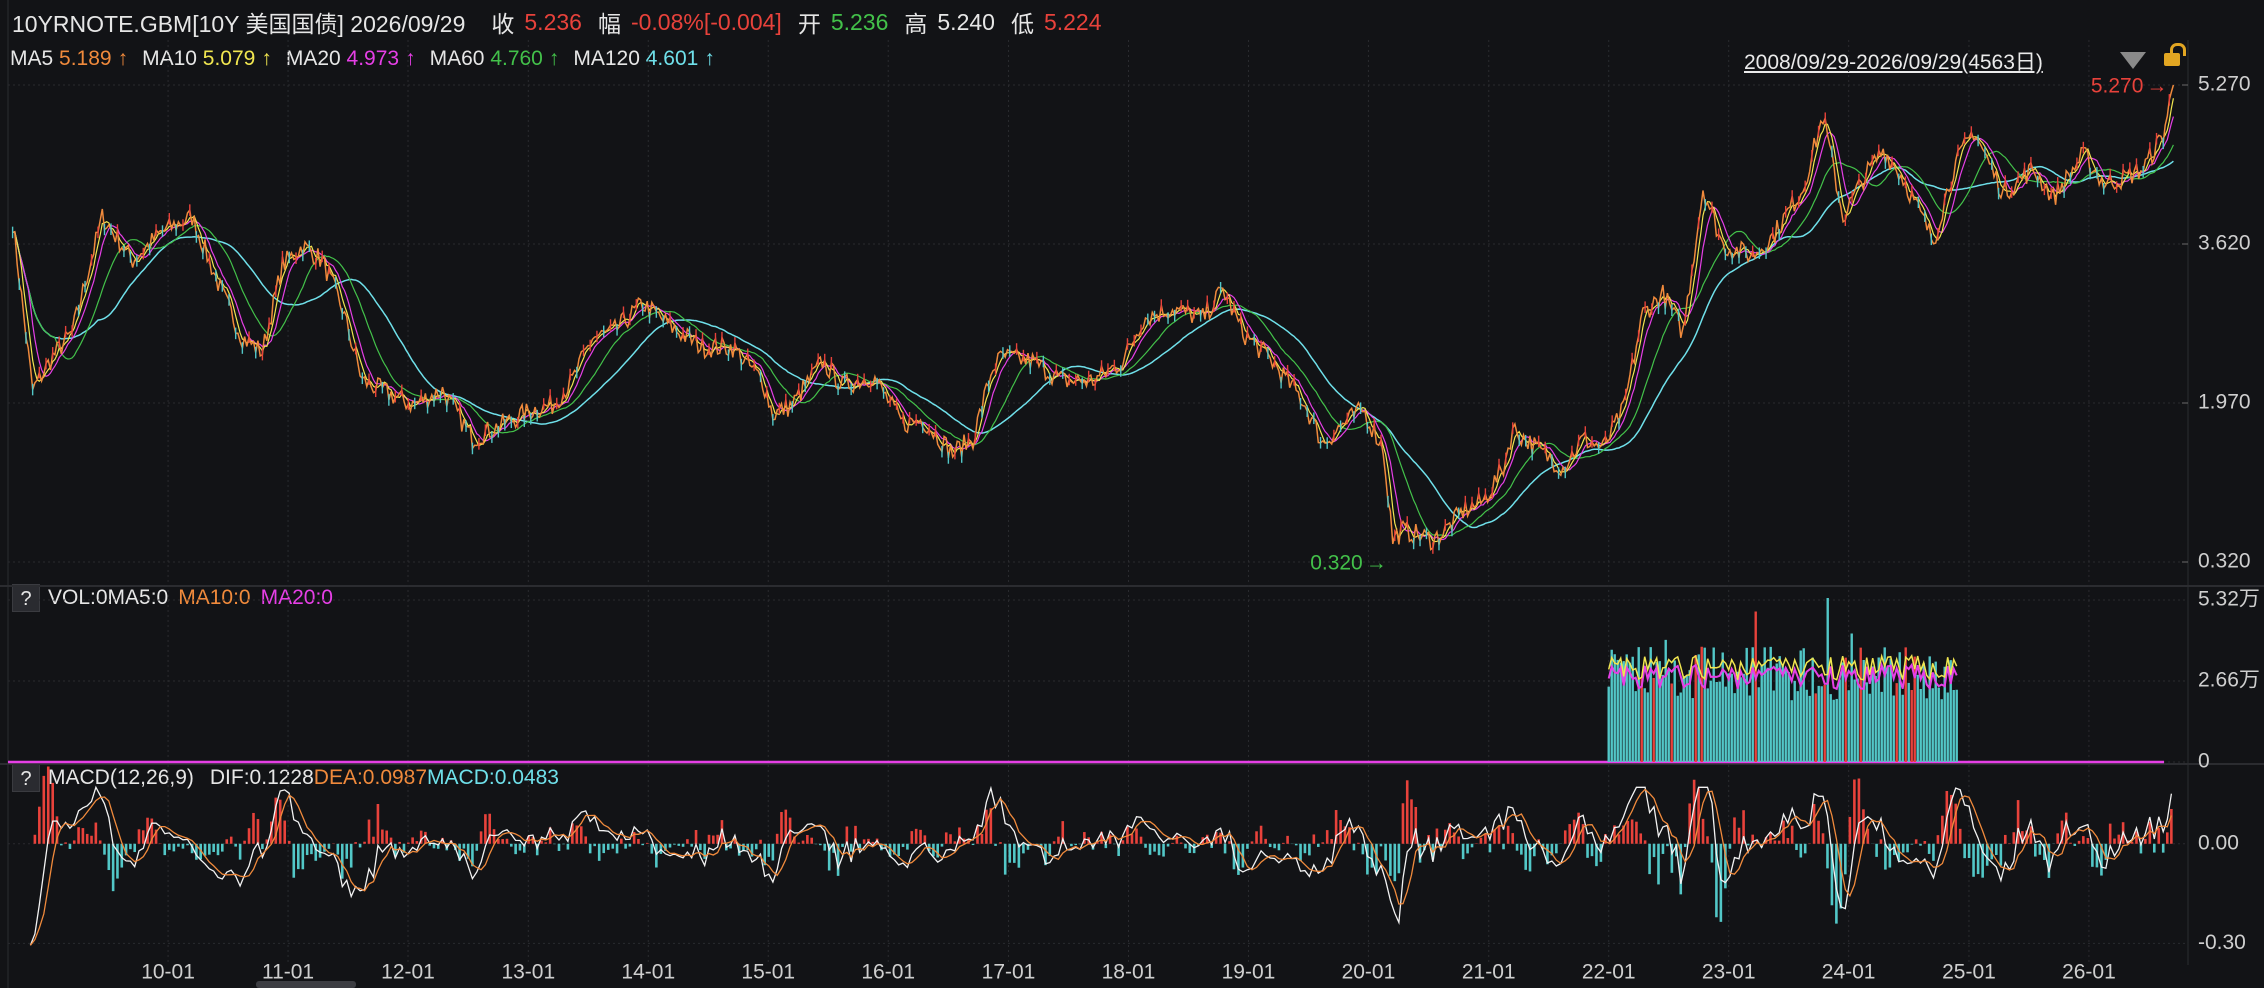  What do you see at coordinates (809, 24) in the screenshot?
I see `open-label: 开` at bounding box center [809, 24].